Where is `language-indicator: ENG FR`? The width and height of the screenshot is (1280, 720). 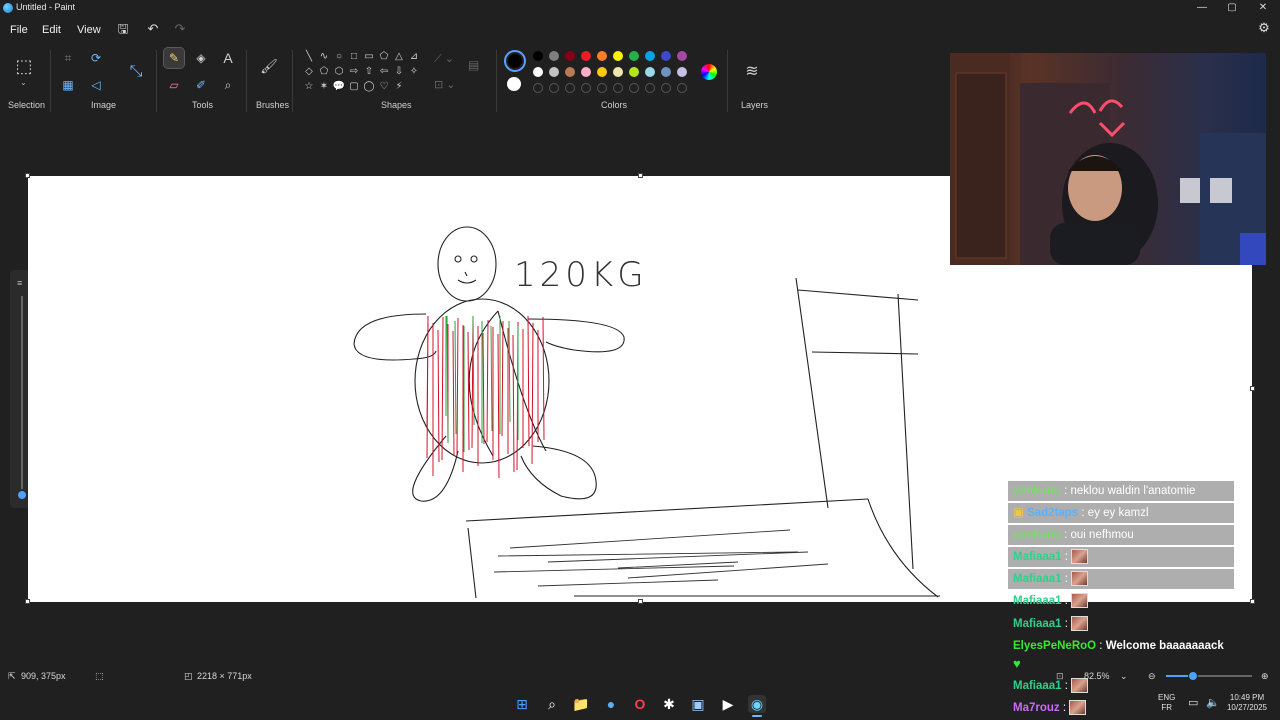
language-indicator: ENG FR is located at coordinates (1166, 703).